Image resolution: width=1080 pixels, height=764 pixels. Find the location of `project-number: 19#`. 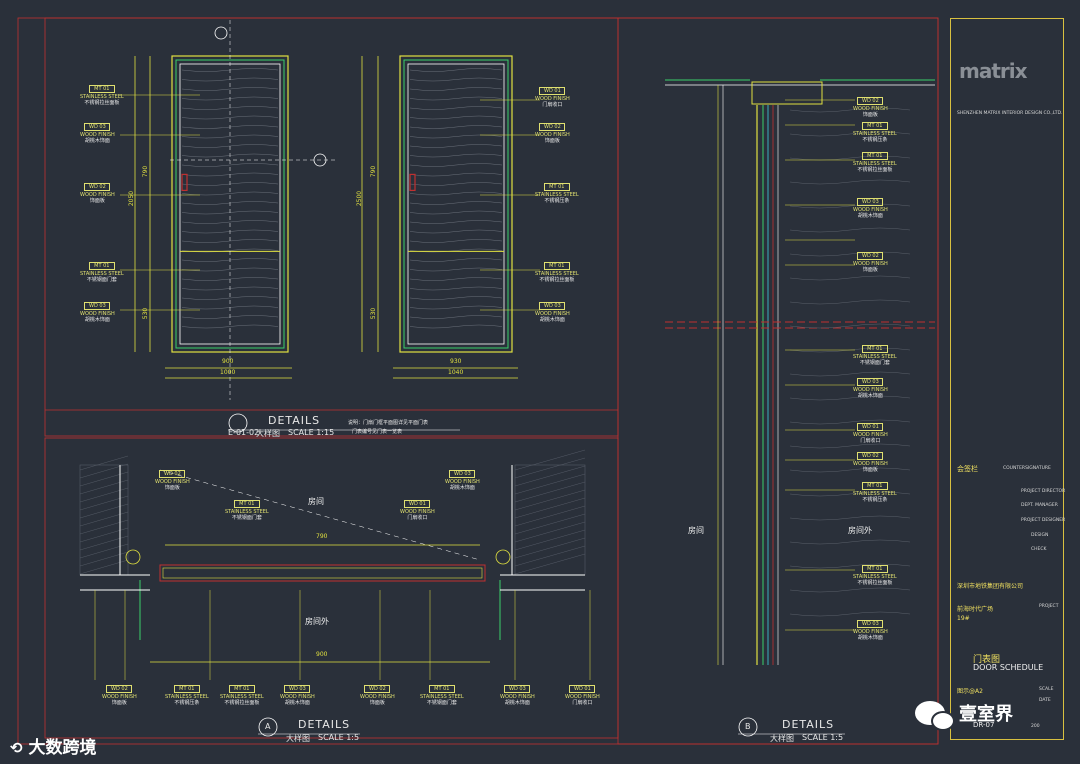

project-number: 19# is located at coordinates (963, 618).